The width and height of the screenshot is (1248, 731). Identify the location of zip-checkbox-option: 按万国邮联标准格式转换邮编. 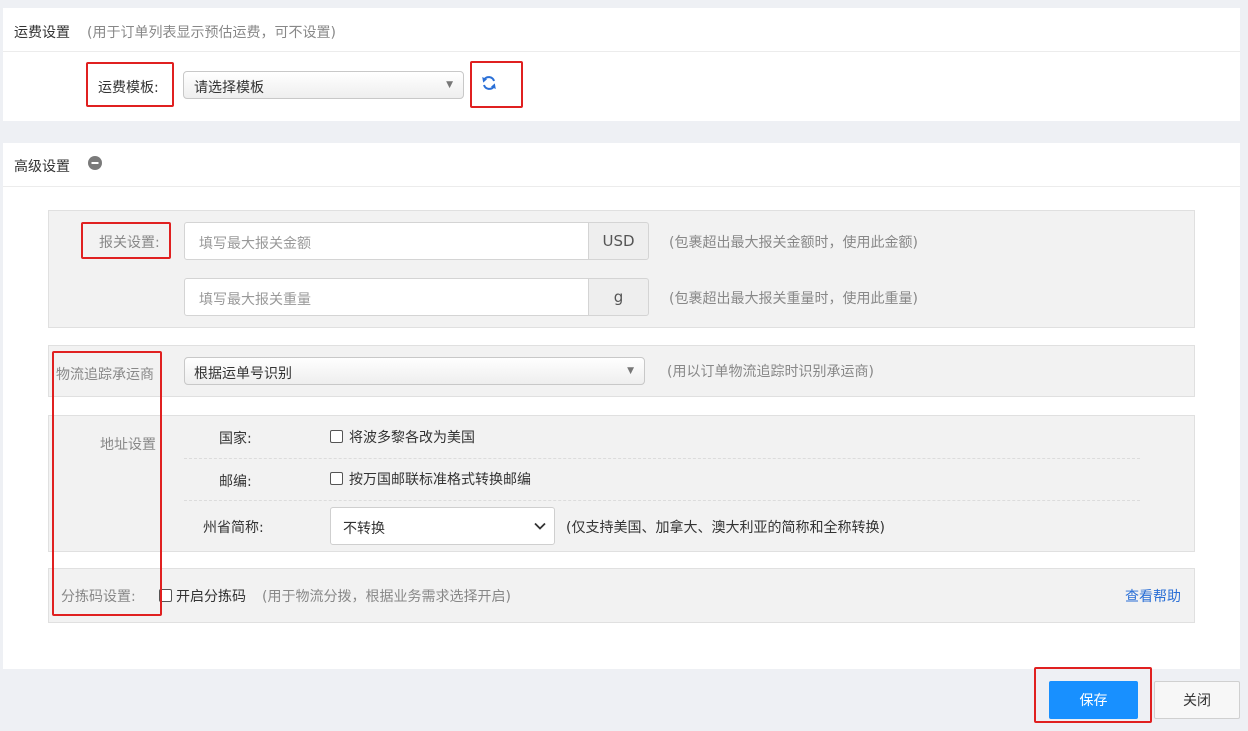
(430, 479).